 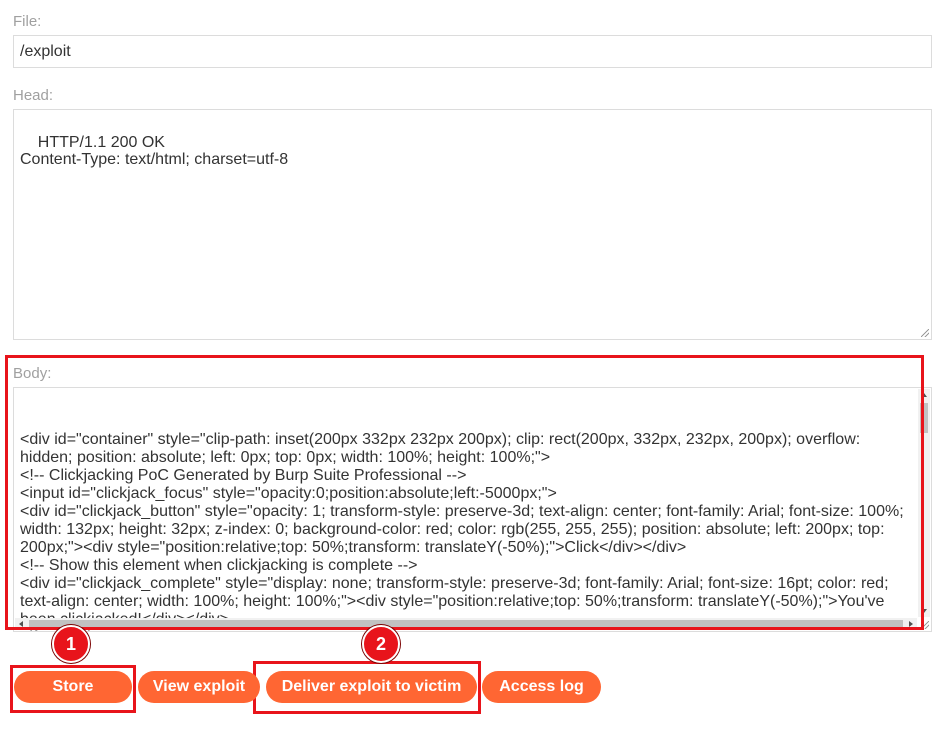 I want to click on access-log-button: Access log, so click(x=541, y=687).